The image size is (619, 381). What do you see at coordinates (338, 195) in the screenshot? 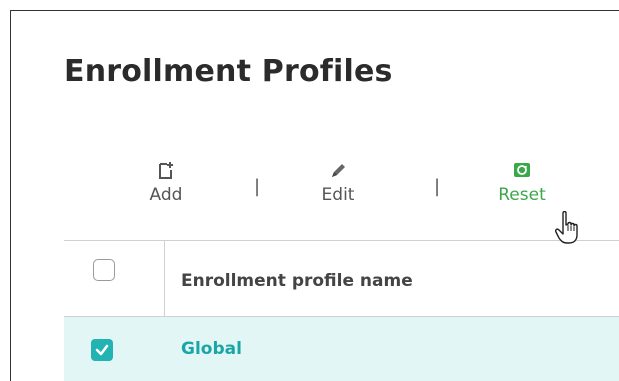
I see `edit-label: Edit` at bounding box center [338, 195].